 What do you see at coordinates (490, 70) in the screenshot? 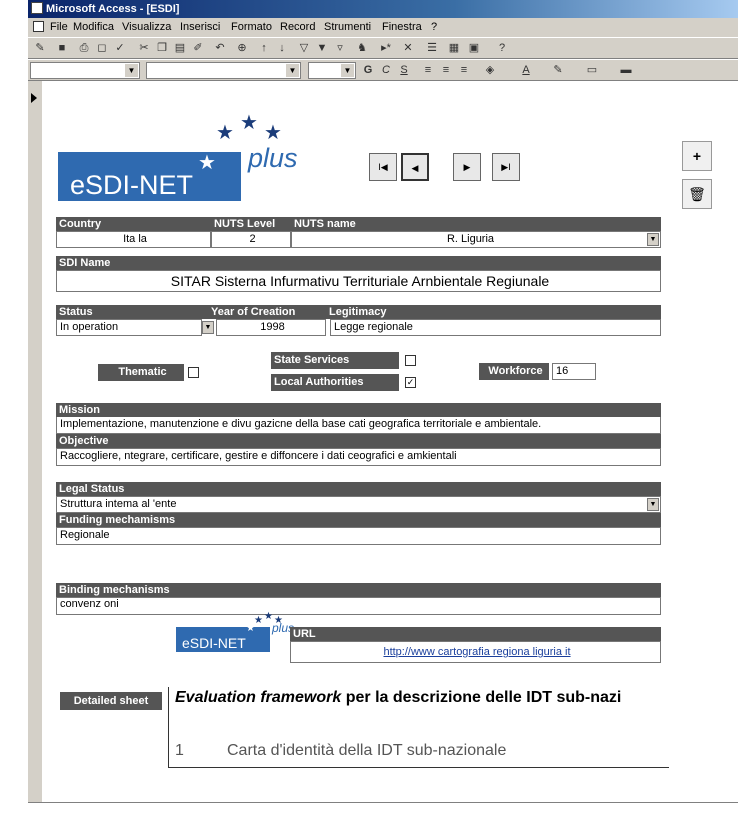
I see `fill-color-icon: ◈` at bounding box center [490, 70].